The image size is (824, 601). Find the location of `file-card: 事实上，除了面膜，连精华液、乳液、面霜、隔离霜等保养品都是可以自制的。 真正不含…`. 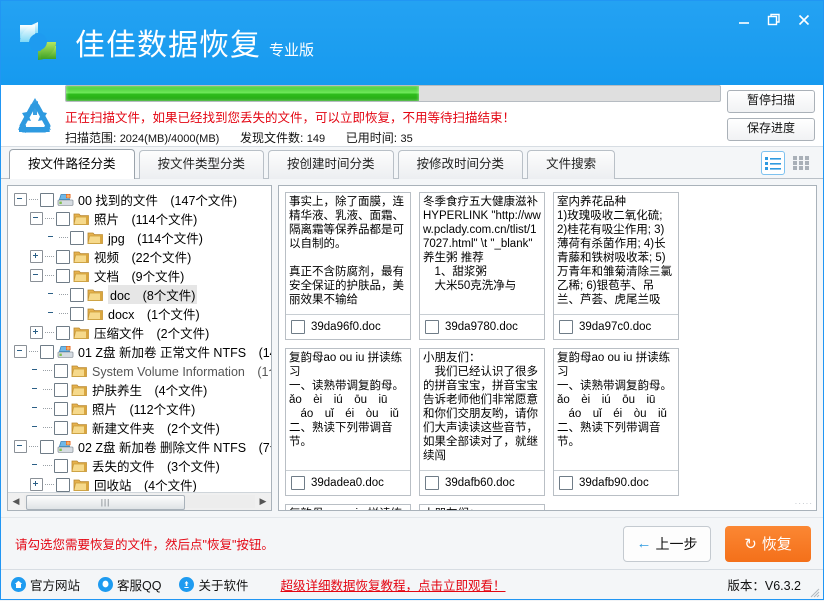

file-card: 事实上，除了面膜，连精华液、乳液、面霜、隔离霜等保养品都是可以自制的。 真正不含… is located at coordinates (348, 266).